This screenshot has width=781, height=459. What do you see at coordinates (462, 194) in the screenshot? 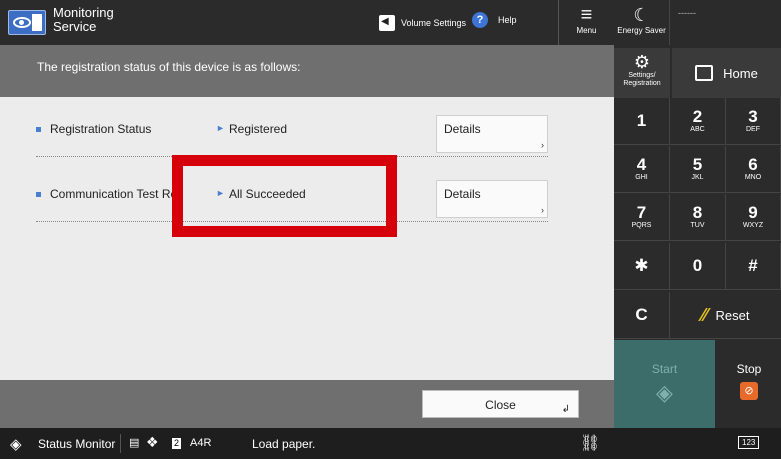
I see `communication-details-label: Details` at bounding box center [462, 194].